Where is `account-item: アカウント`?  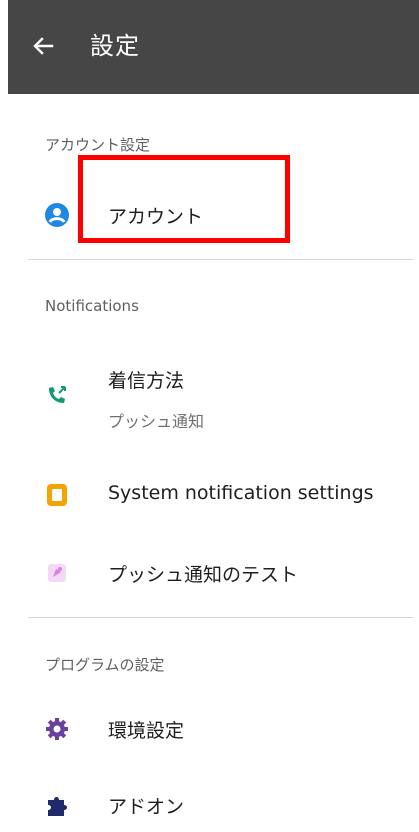
account-item: アカウント is located at coordinates (209, 215).